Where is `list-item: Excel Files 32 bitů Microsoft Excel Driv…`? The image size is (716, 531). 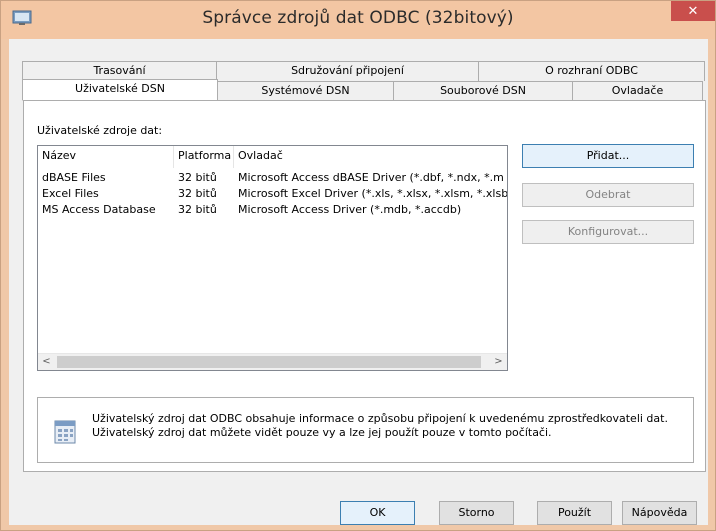 list-item: Excel Files 32 bitů Microsoft Excel Driv… is located at coordinates (272, 194).